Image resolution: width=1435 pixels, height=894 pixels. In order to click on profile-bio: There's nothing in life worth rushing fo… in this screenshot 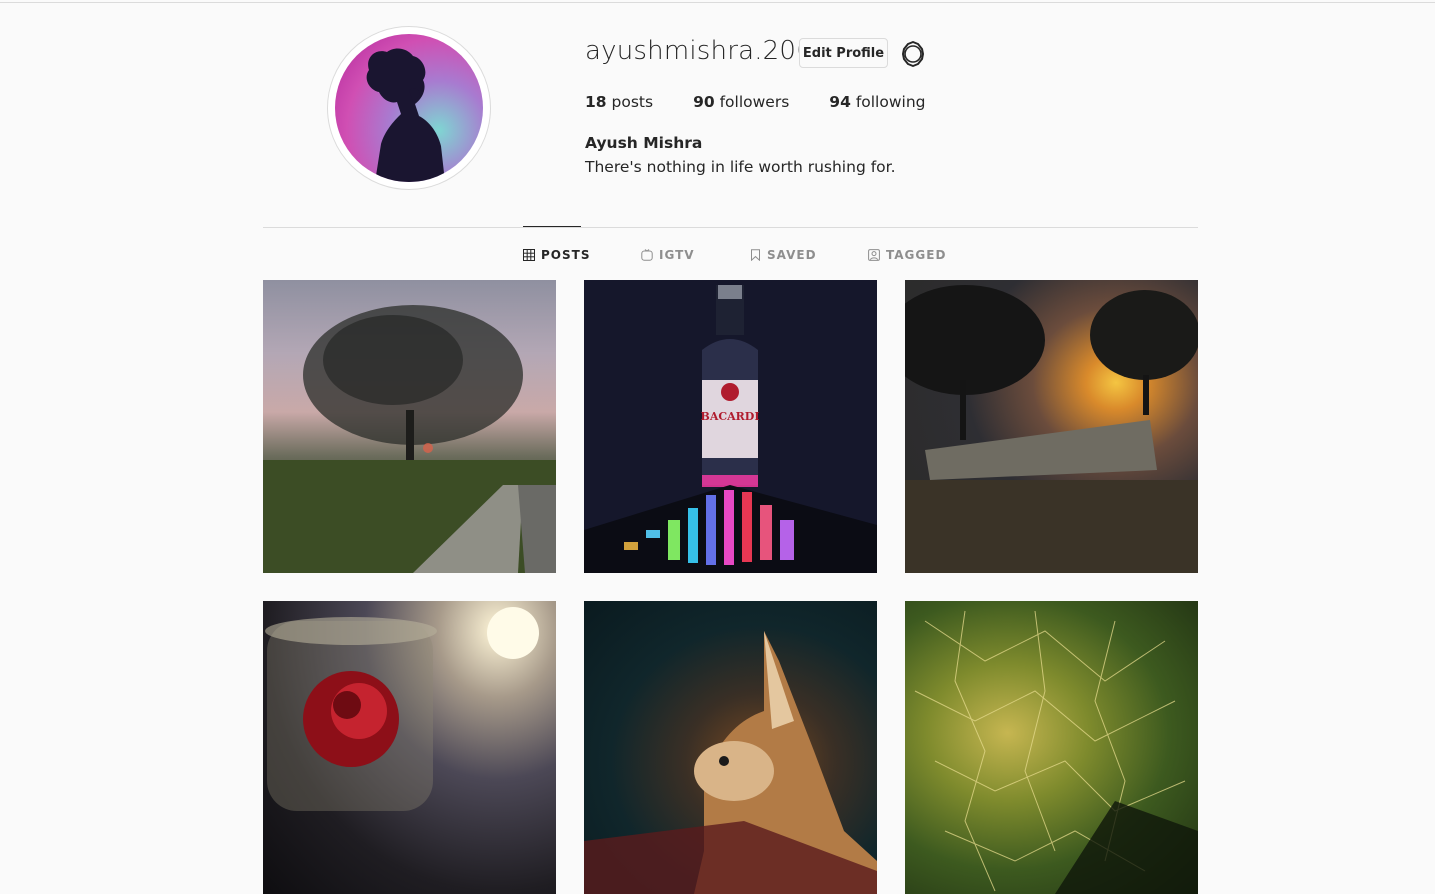, I will do `click(740, 167)`.